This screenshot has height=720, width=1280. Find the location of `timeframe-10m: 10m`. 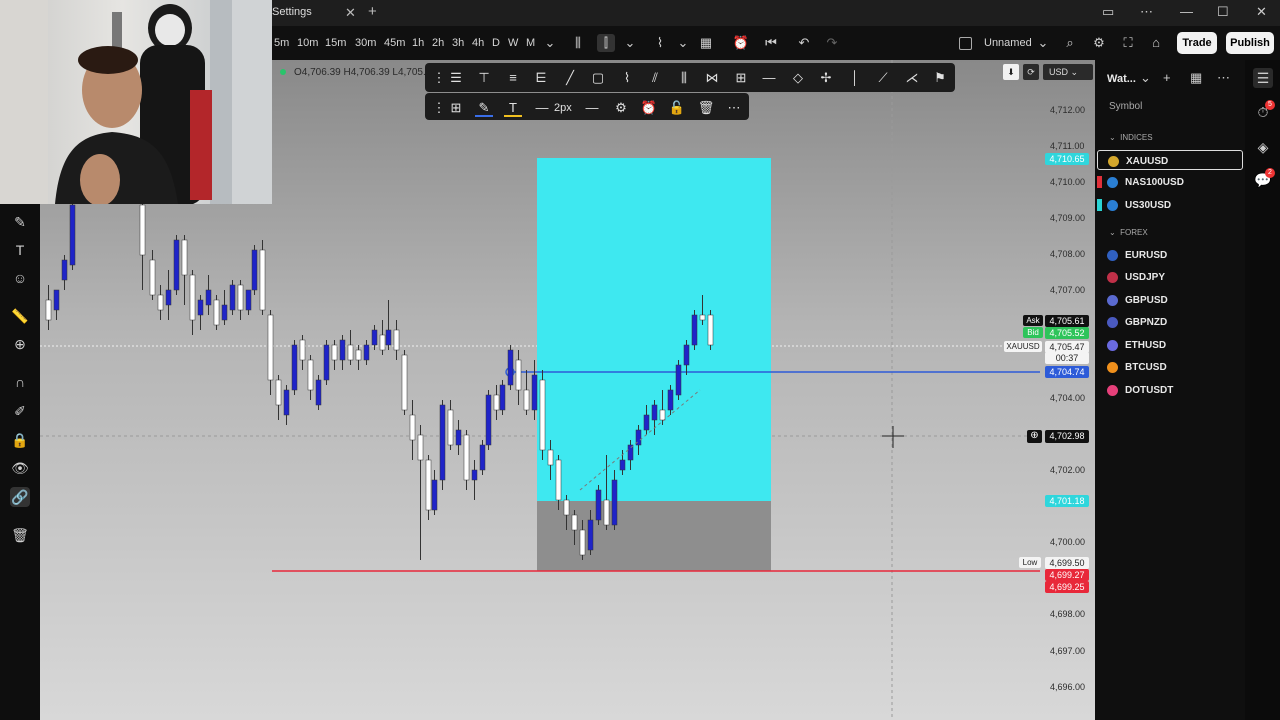

timeframe-10m: 10m is located at coordinates (307, 43).